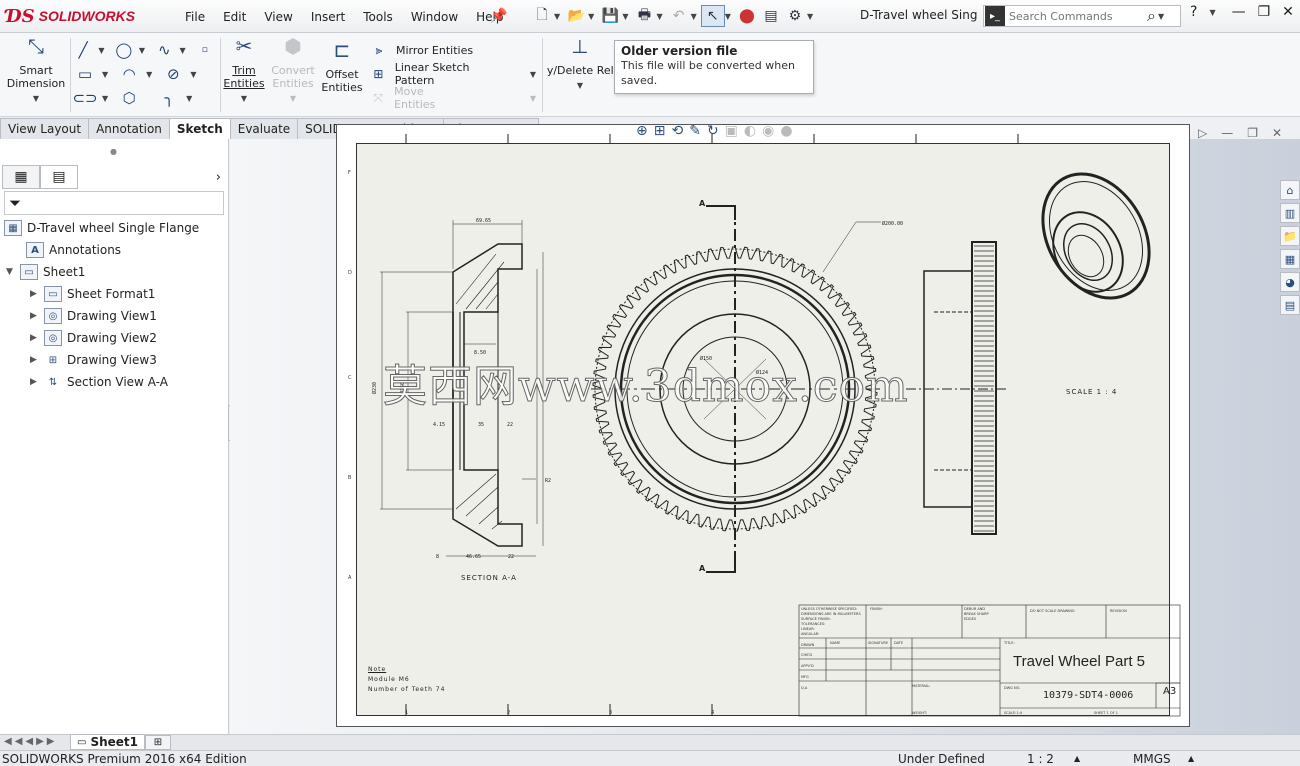  I want to click on tree-item-annotations: A Annotations, so click(73, 250).